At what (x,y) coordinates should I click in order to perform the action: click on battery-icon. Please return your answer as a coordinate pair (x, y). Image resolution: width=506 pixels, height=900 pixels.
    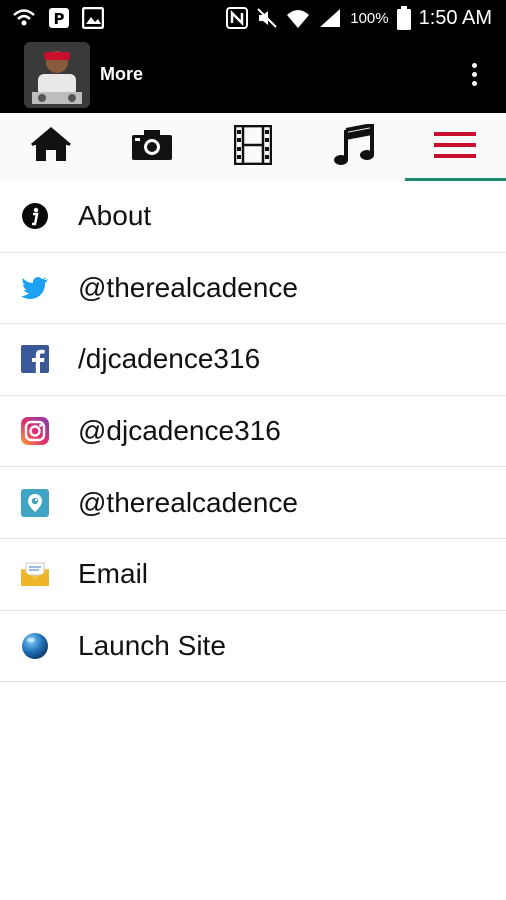
    Looking at the image, I should click on (403, 18).